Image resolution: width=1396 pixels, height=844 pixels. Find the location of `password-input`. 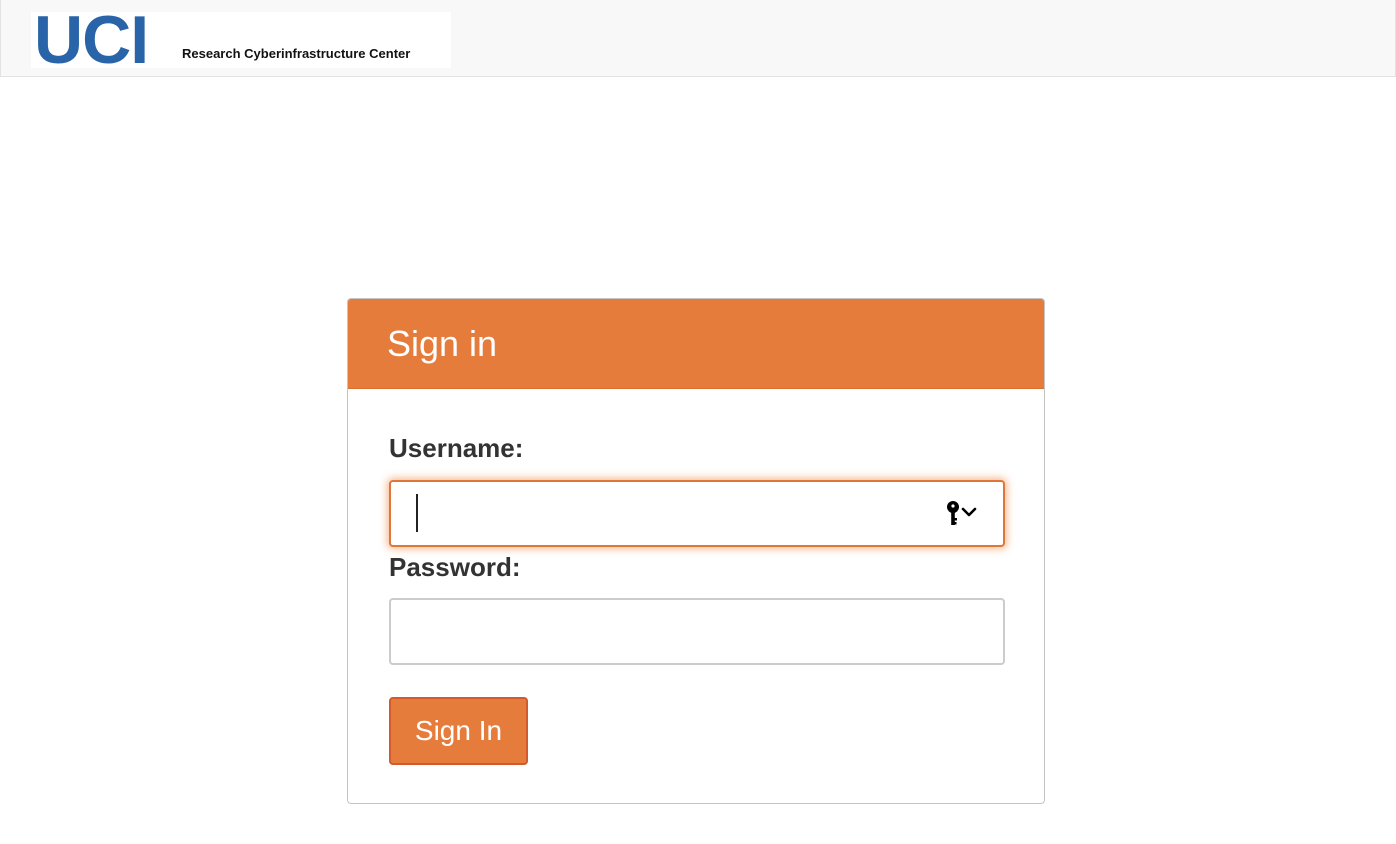

password-input is located at coordinates (697, 631).